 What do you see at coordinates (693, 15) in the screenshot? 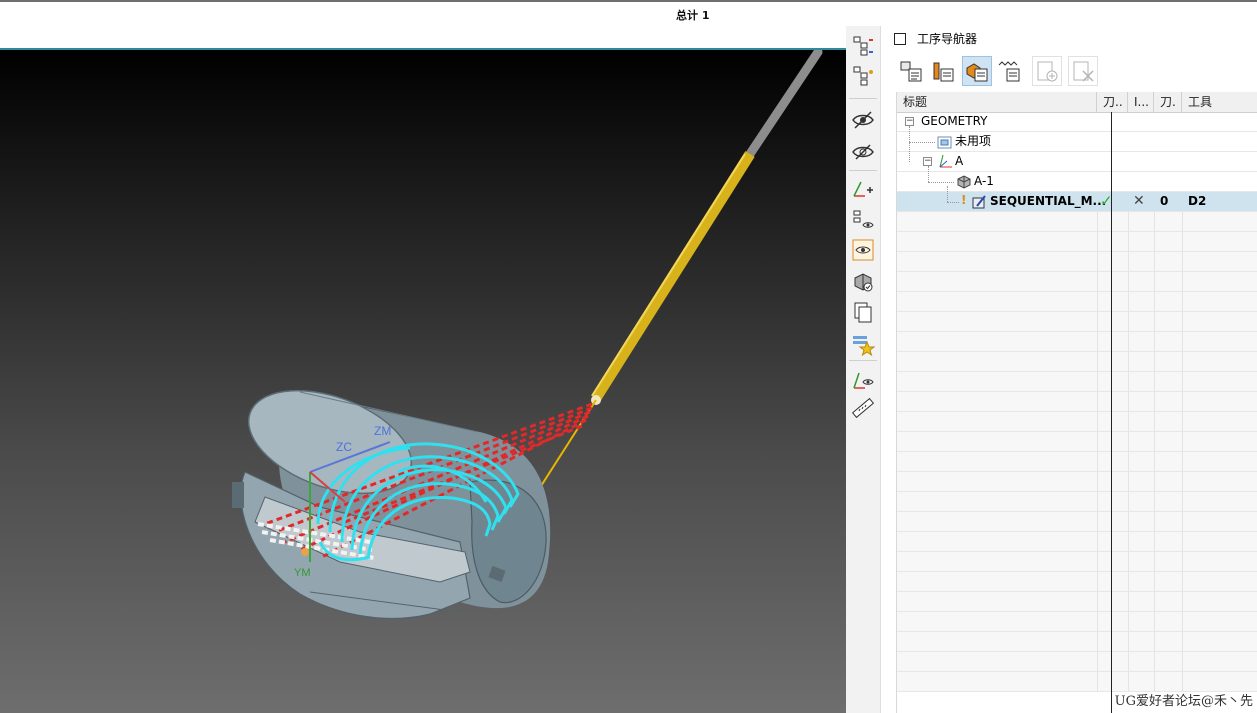
I see `total-label: 总计 1` at bounding box center [693, 15].